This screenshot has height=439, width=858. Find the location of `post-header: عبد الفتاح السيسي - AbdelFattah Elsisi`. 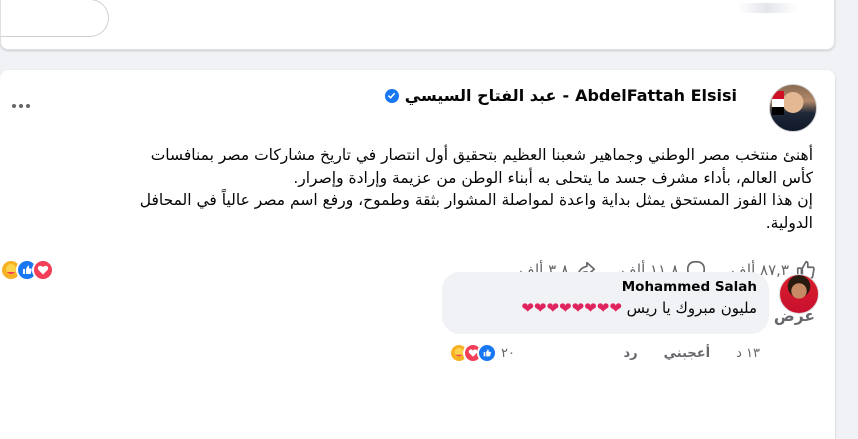

post-header: عبد الفتاح السيسي - AbdelFattah Elsisi is located at coordinates (560, 95).